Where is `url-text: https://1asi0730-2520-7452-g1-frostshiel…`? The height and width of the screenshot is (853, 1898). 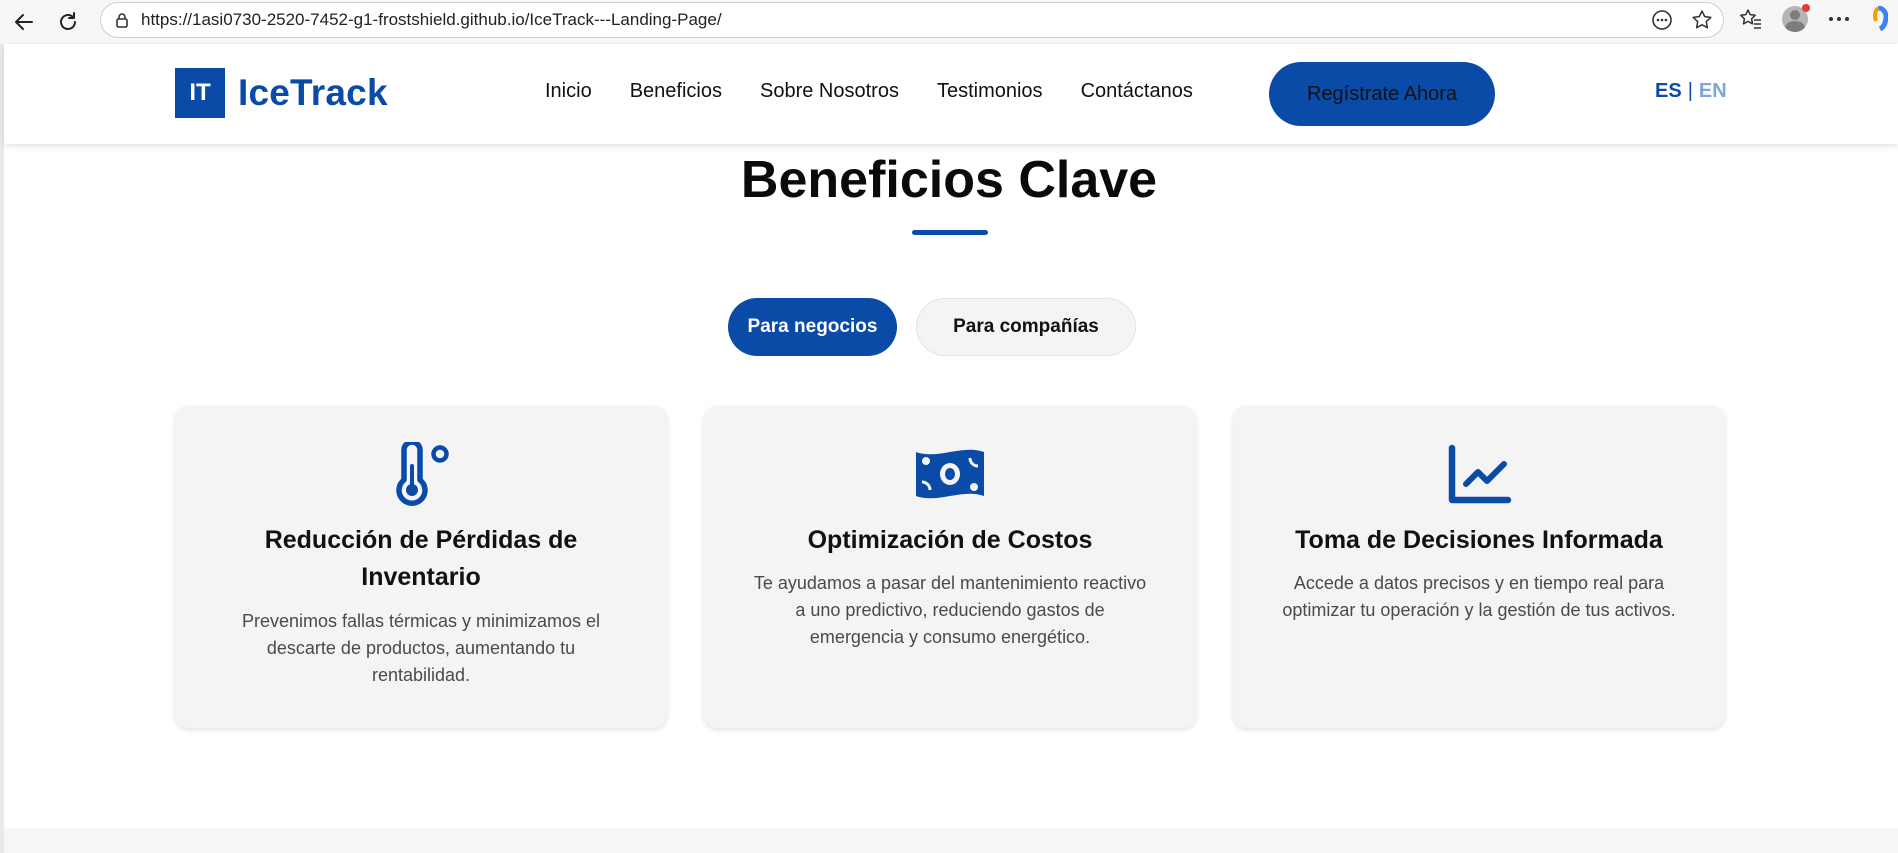 url-text: https://1asi0730-2520-7452-g1-frostshiel… is located at coordinates (431, 20).